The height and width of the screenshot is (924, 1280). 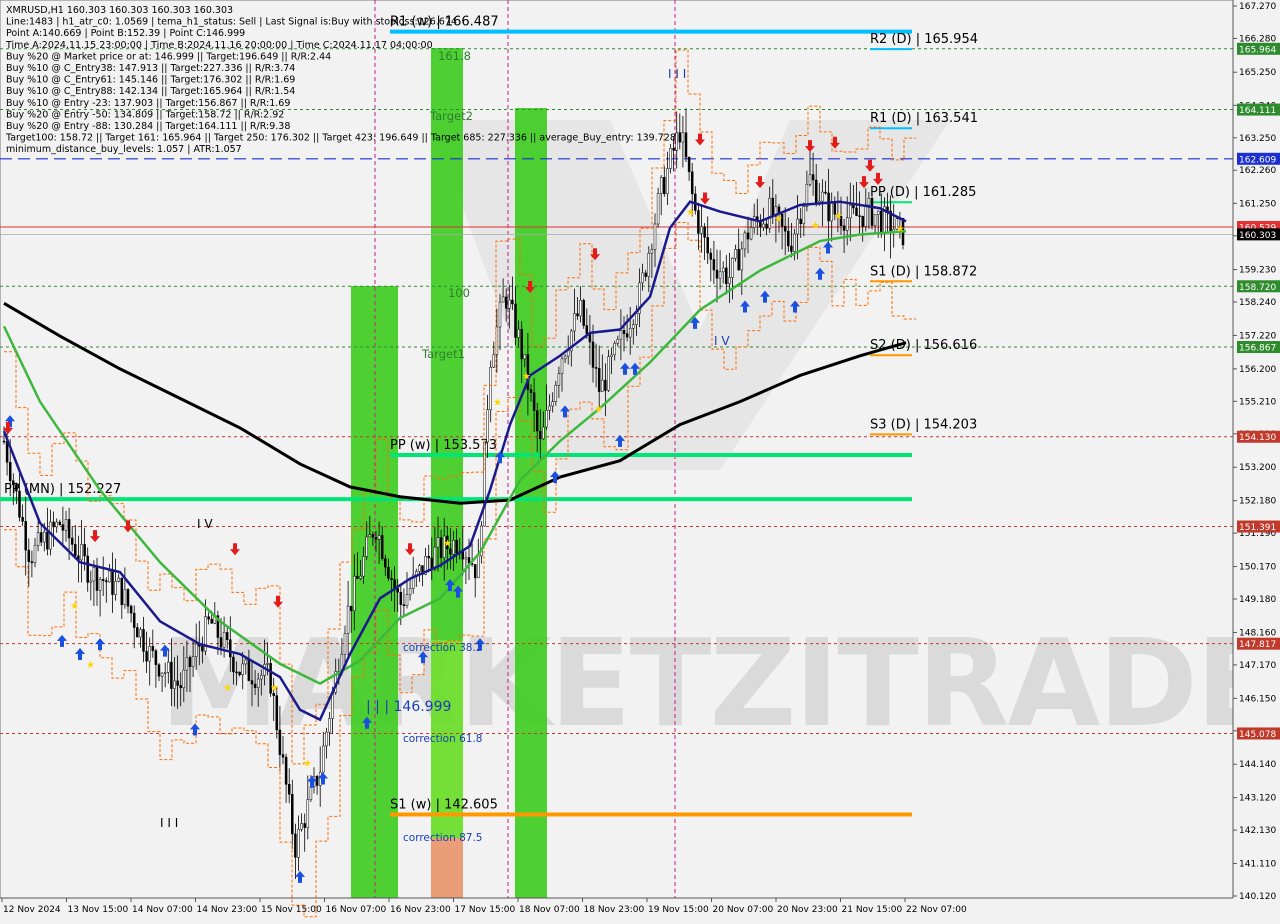 What do you see at coordinates (1257, 831) in the screenshot?
I see `price-tick-label-25: 142.130` at bounding box center [1257, 831].